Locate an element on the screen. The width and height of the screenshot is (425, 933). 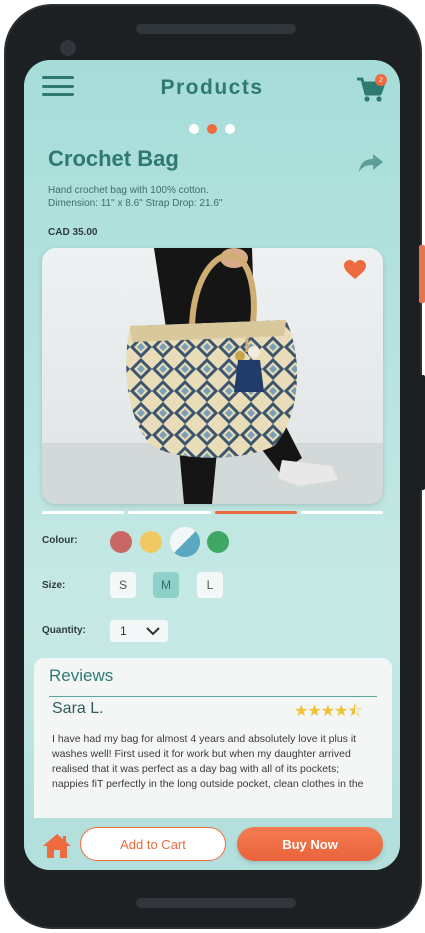
colour-swatch-red is located at coordinates (121, 542).